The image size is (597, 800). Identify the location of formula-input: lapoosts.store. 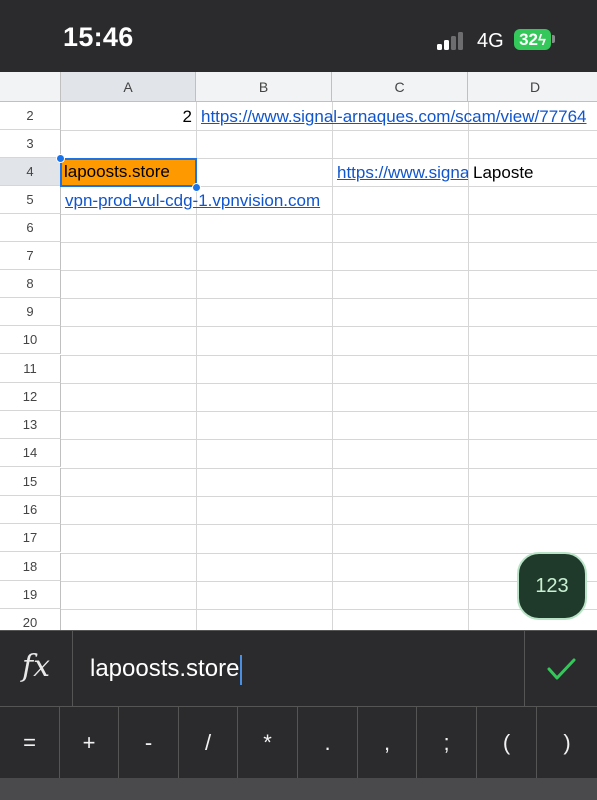
(166, 669).